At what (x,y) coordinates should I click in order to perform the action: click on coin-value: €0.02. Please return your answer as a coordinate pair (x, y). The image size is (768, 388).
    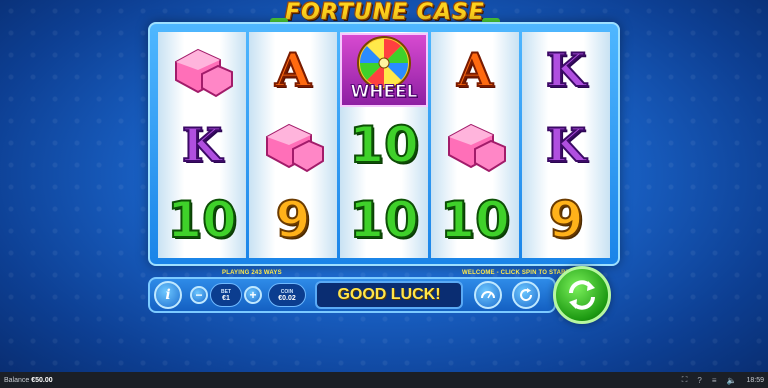
    Looking at the image, I should click on (287, 298).